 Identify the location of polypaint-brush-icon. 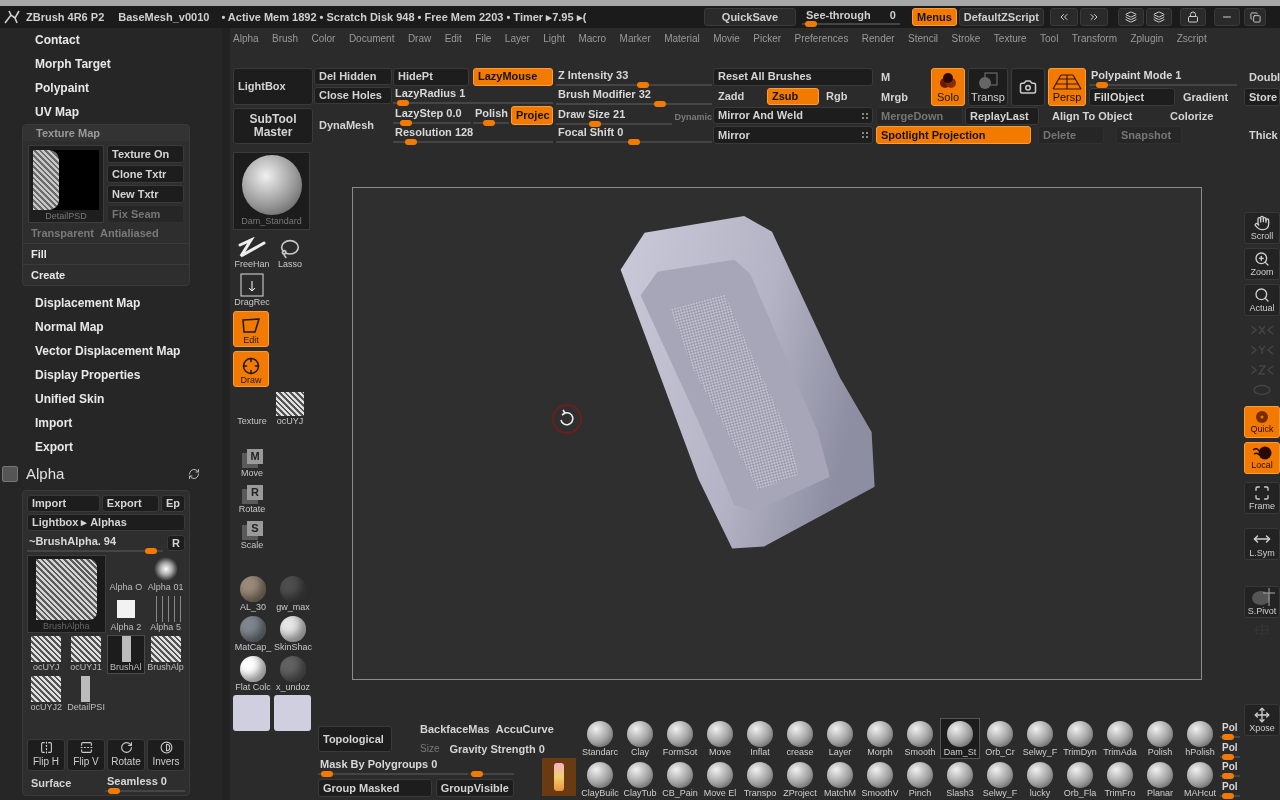
(559, 777).